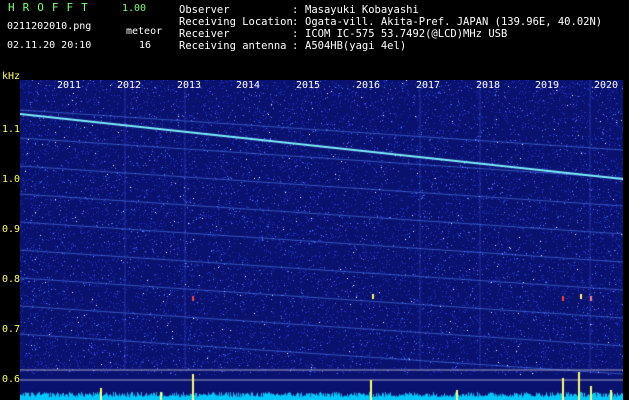 The width and height of the screenshot is (629, 400). Describe the element at coordinates (295, 34) in the screenshot. I see `receiver-colon: :` at that location.